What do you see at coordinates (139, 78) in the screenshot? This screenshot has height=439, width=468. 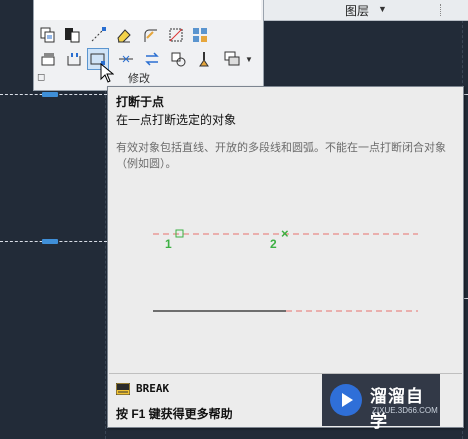 I see `panel-title: 修改` at bounding box center [139, 78].